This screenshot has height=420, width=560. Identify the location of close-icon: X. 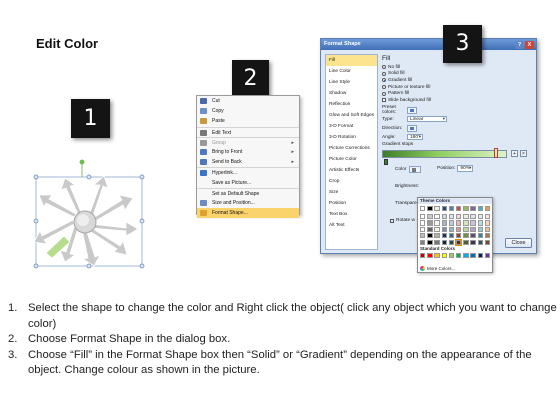
(529, 44).